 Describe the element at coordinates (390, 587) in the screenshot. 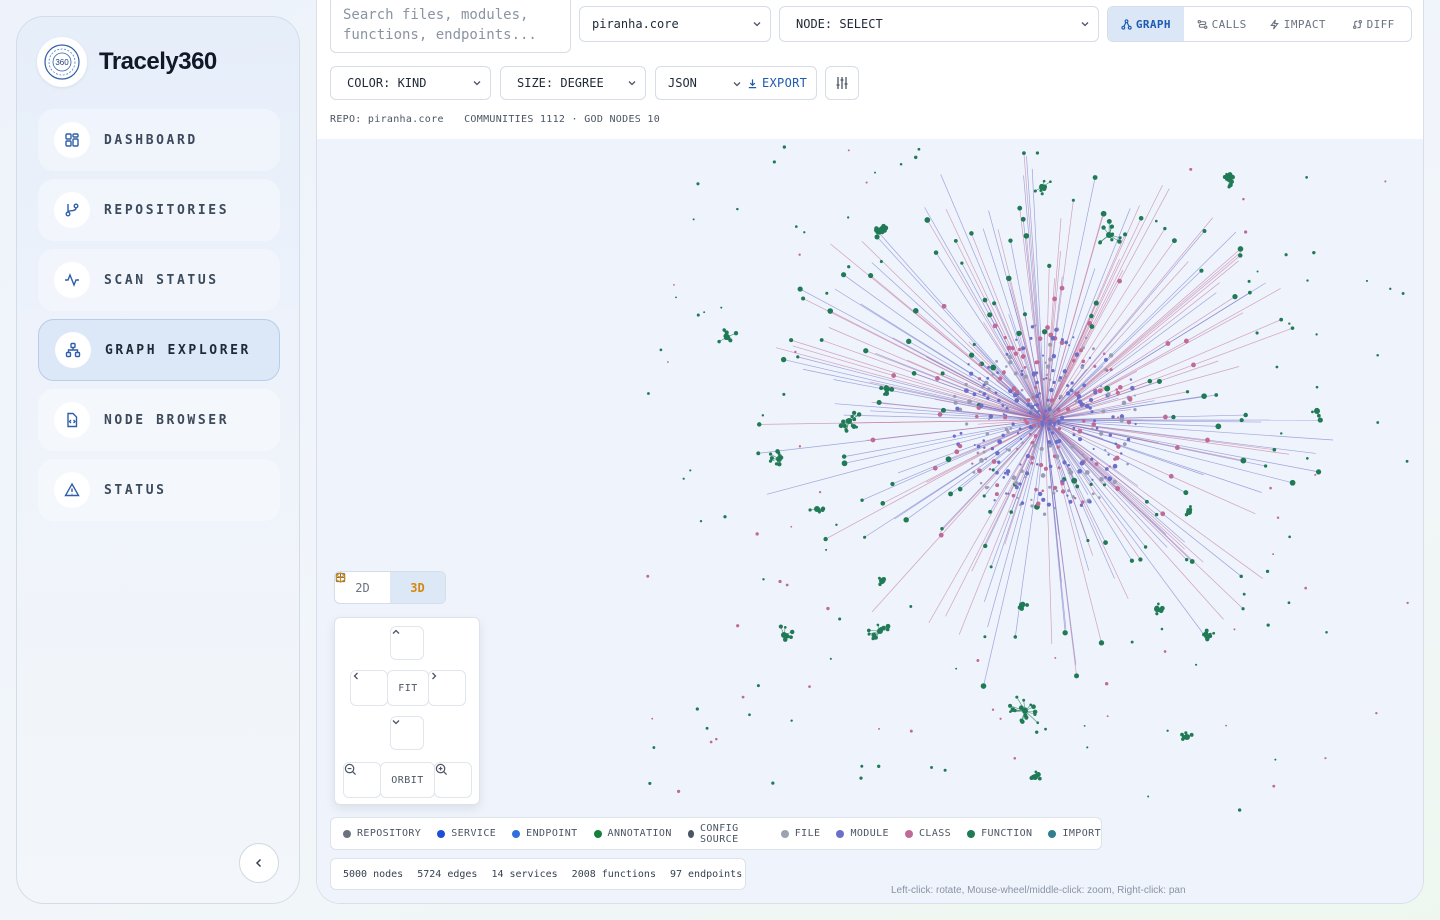

I see `toggle-3d: 3D` at that location.